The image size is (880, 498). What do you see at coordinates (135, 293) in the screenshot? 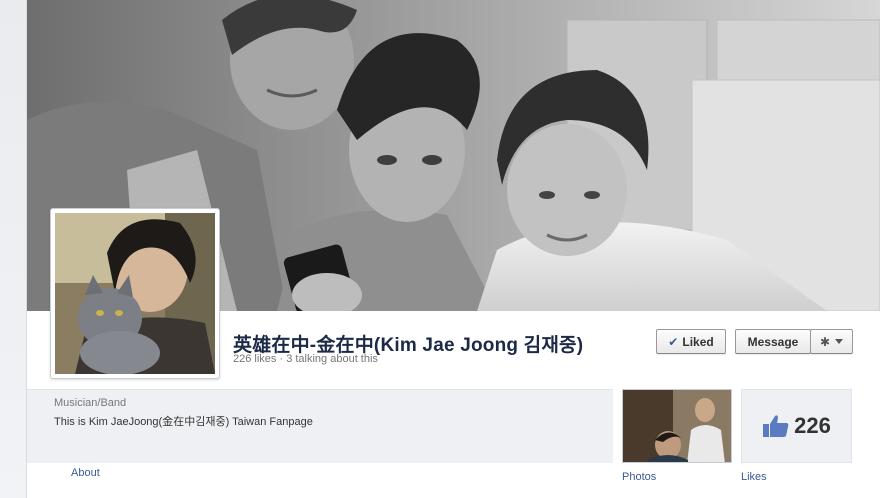
I see `profile-picture` at bounding box center [135, 293].